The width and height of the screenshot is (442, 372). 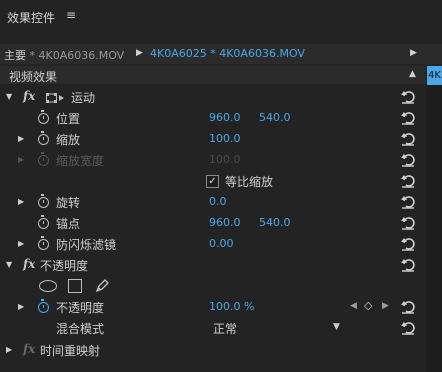 What do you see at coordinates (249, 182) in the screenshot?
I see `checkbox-label: 等比缩放` at bounding box center [249, 182].